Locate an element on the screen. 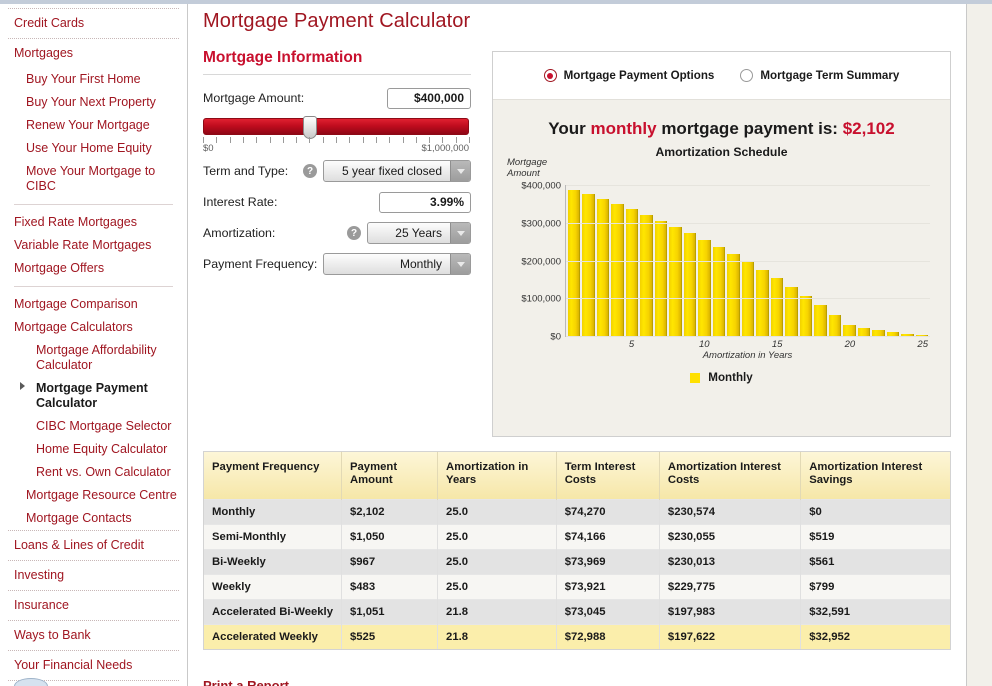 The image size is (992, 686). print-report-link: Print a Report is located at coordinates (246, 682).